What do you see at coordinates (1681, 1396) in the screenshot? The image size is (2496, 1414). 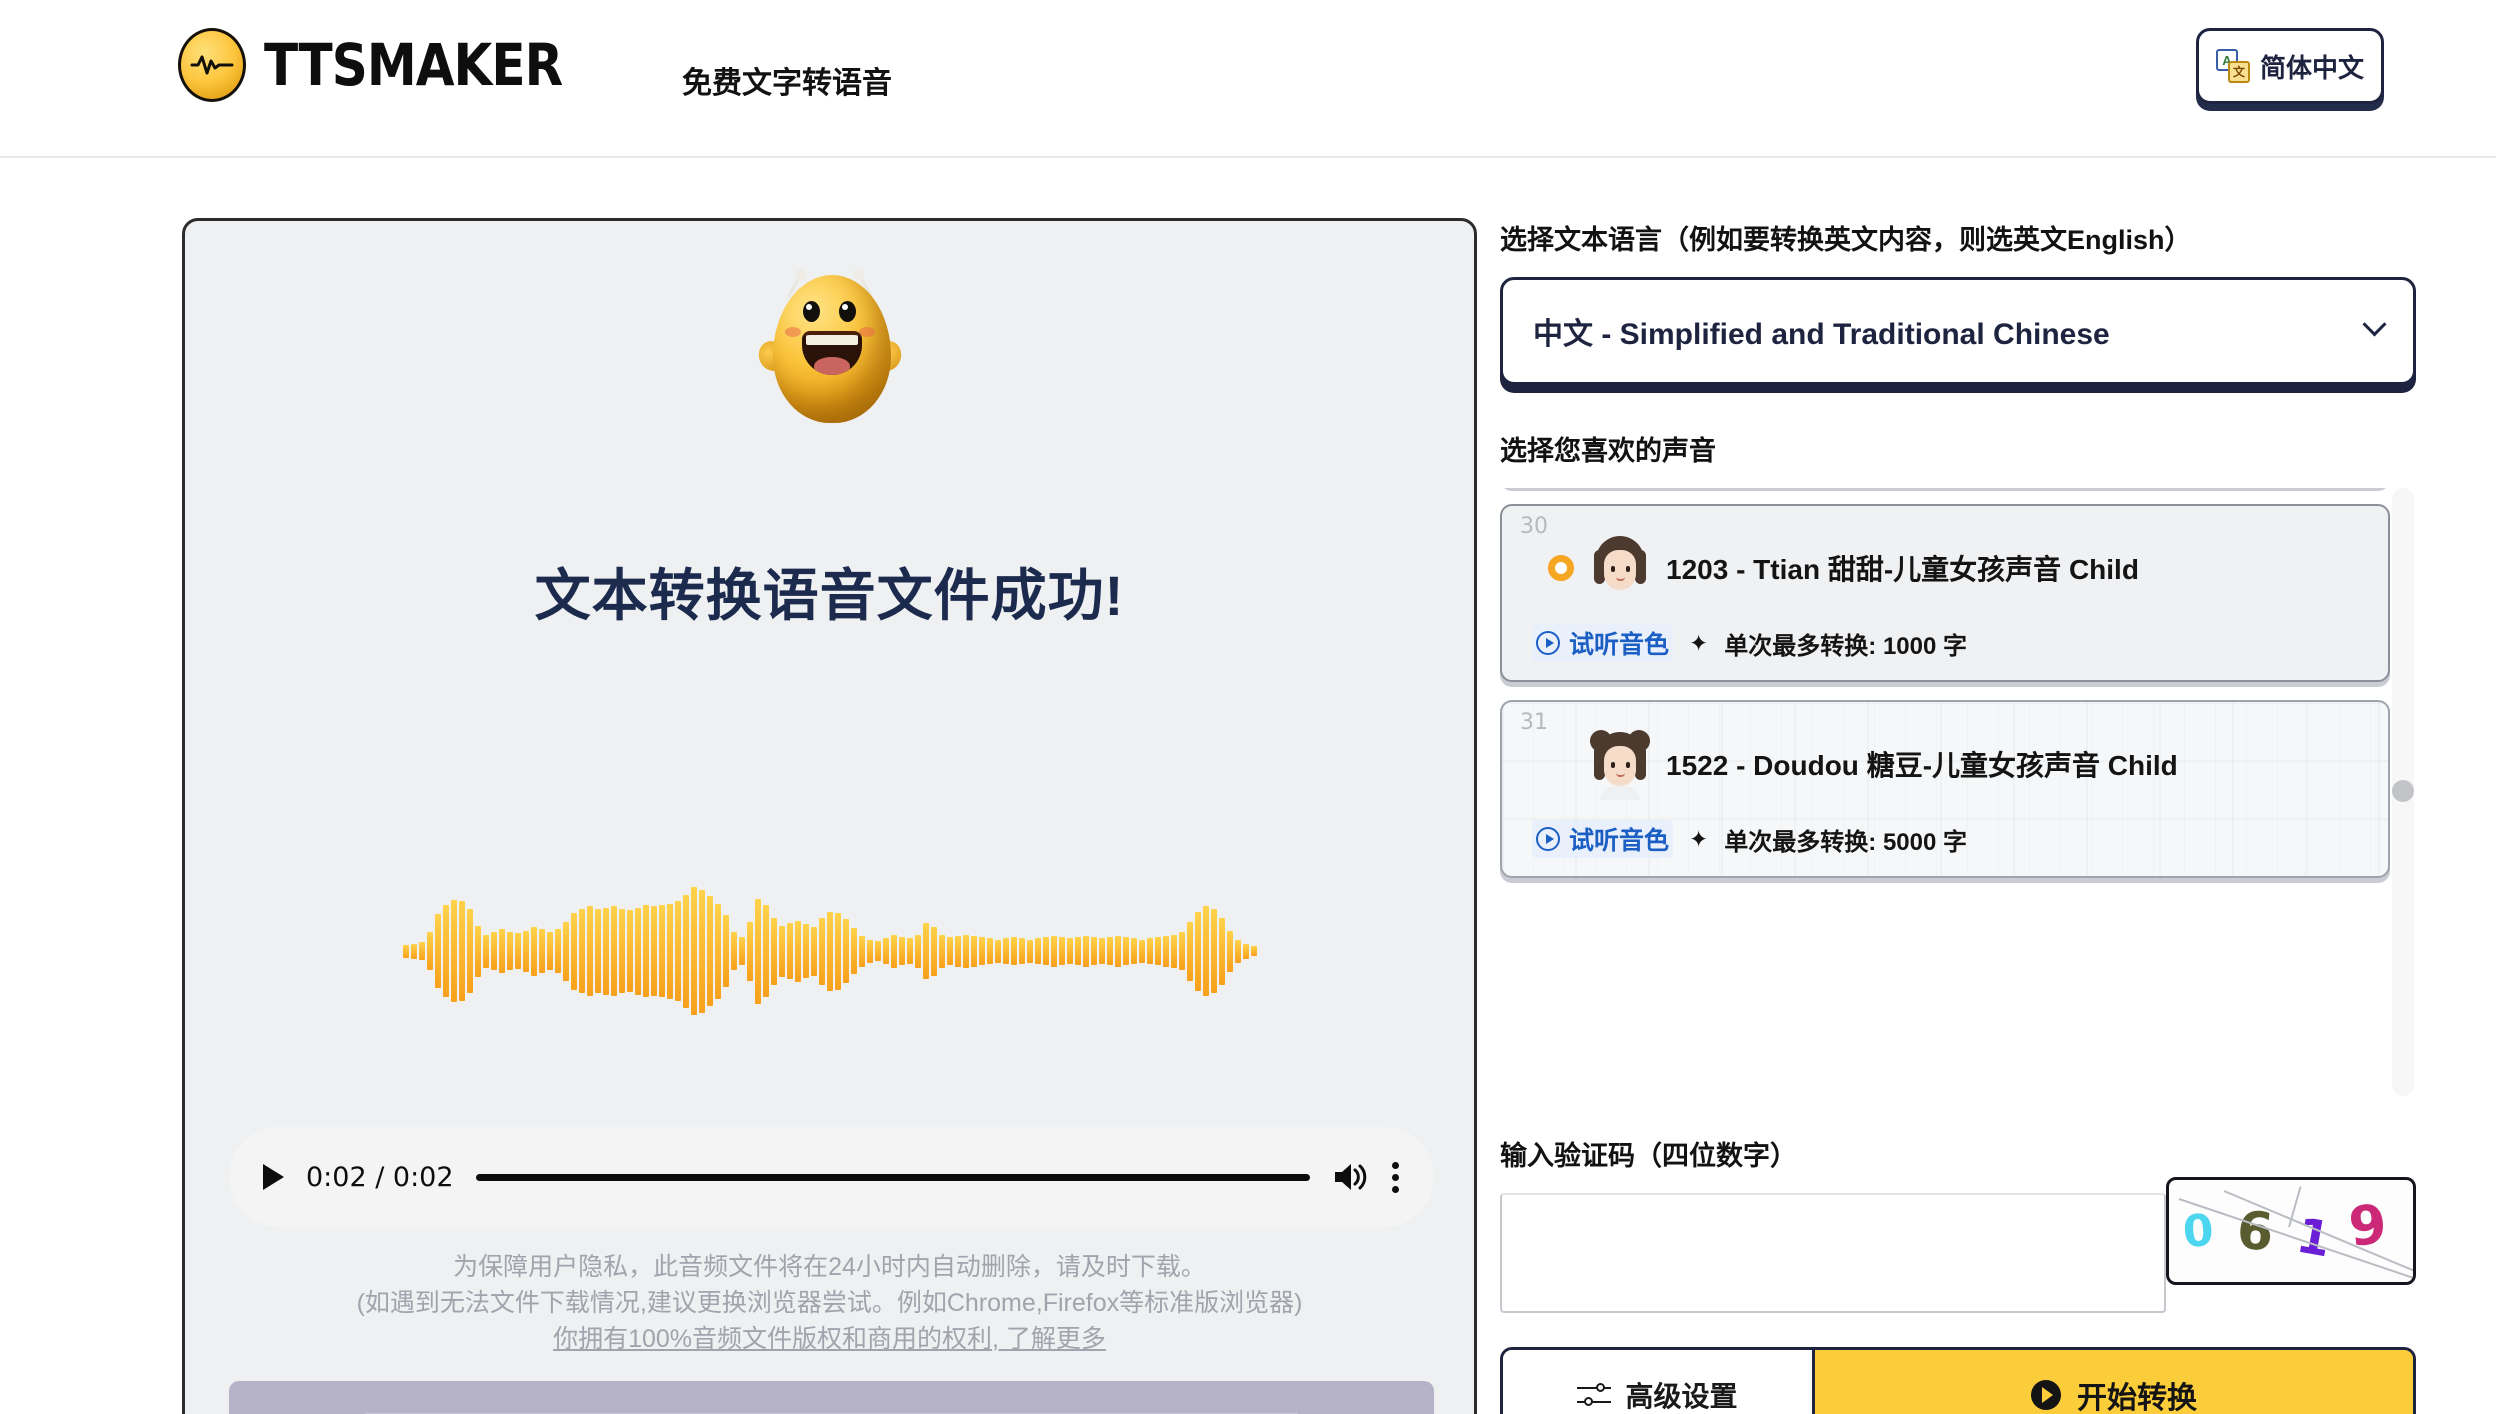 I see `advanced-settings-label: 高级设置` at bounding box center [1681, 1396].